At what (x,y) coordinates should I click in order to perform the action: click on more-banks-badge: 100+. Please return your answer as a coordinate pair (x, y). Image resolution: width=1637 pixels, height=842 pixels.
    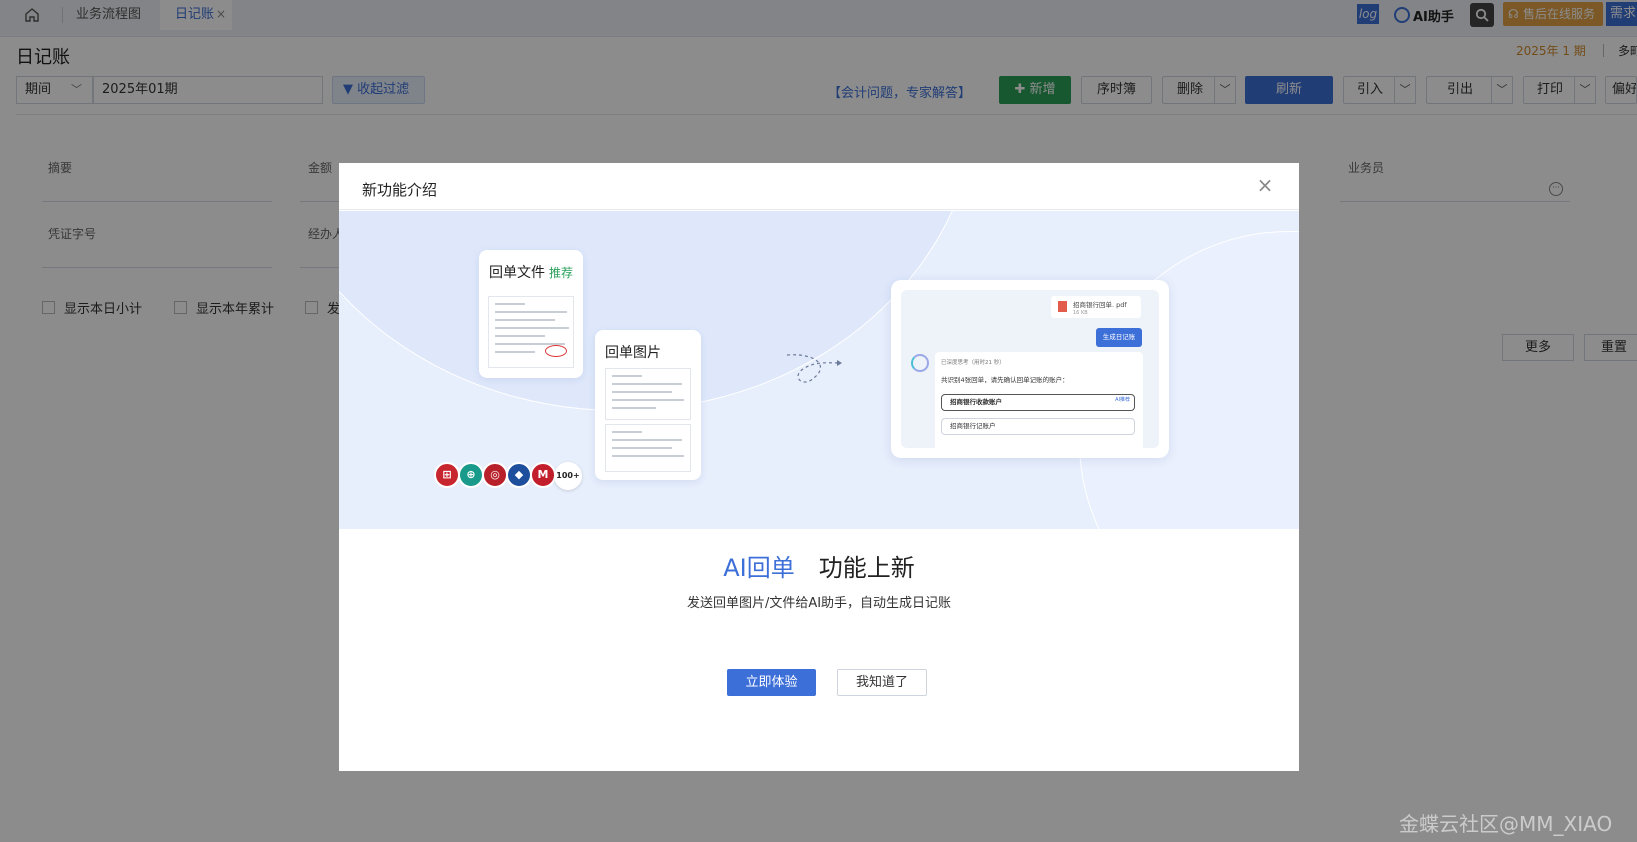
    Looking at the image, I should click on (568, 476).